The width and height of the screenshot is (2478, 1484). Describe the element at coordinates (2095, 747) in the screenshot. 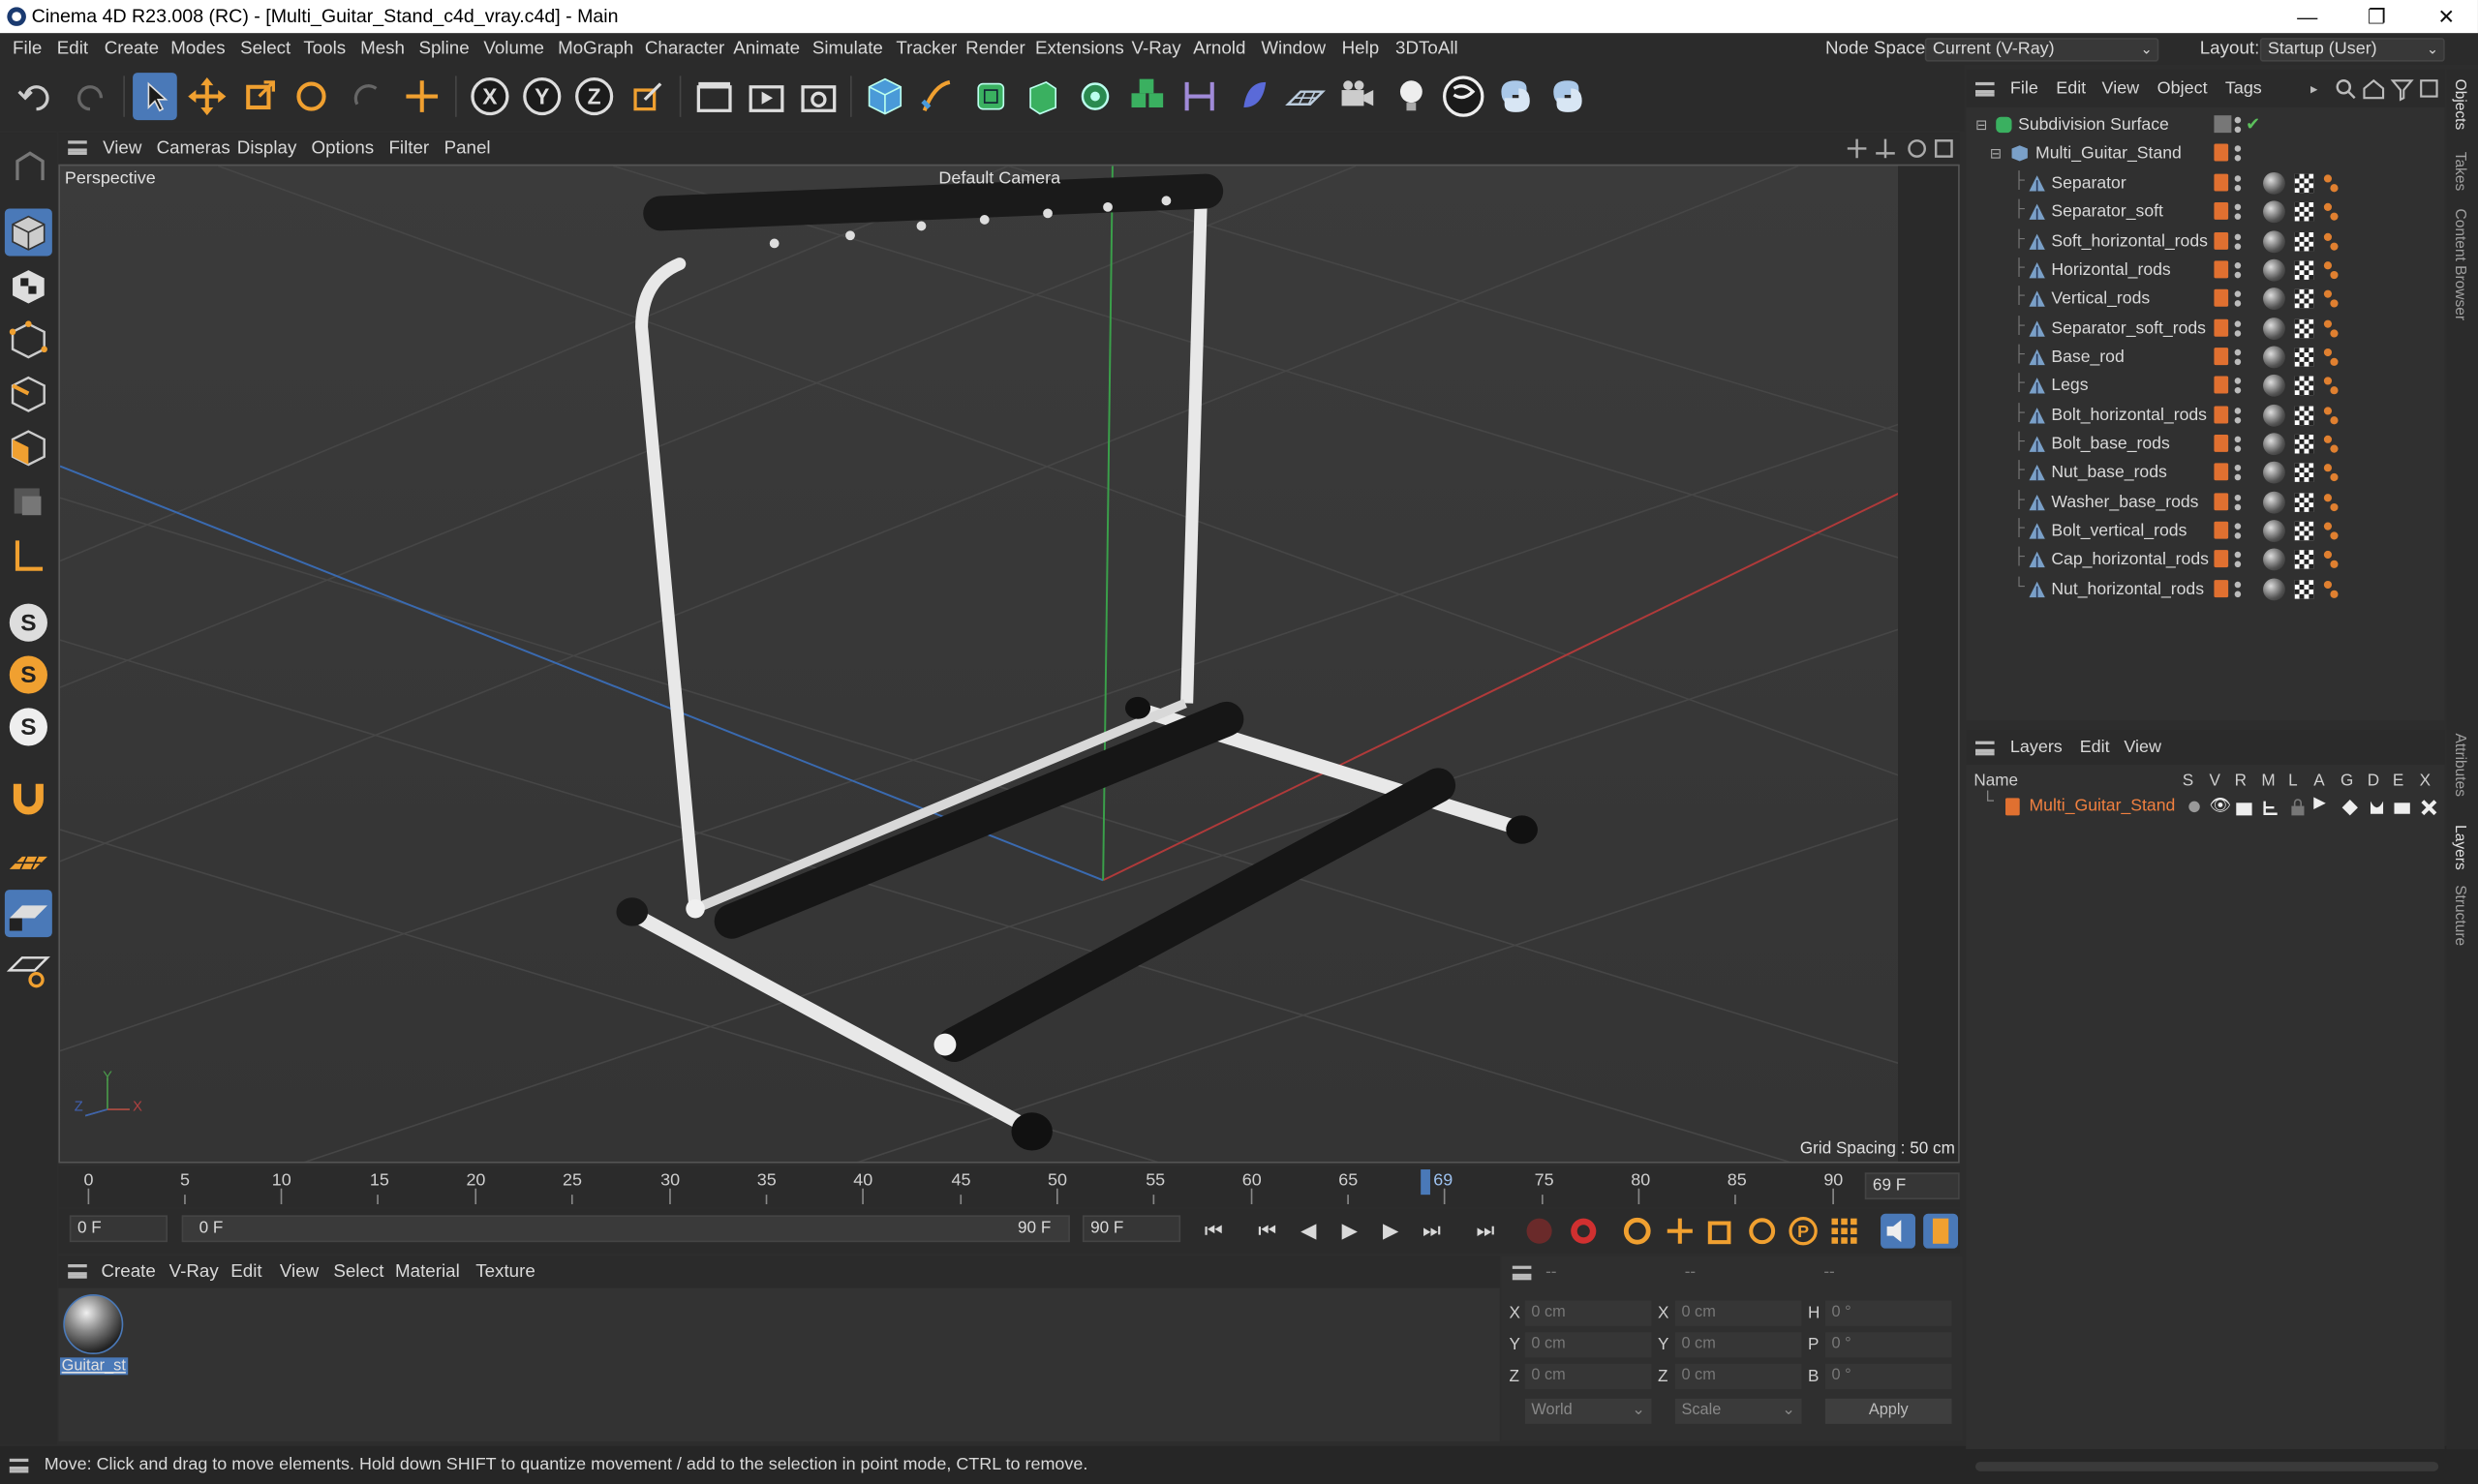

I see `layer-menu-edit: Edit` at that location.